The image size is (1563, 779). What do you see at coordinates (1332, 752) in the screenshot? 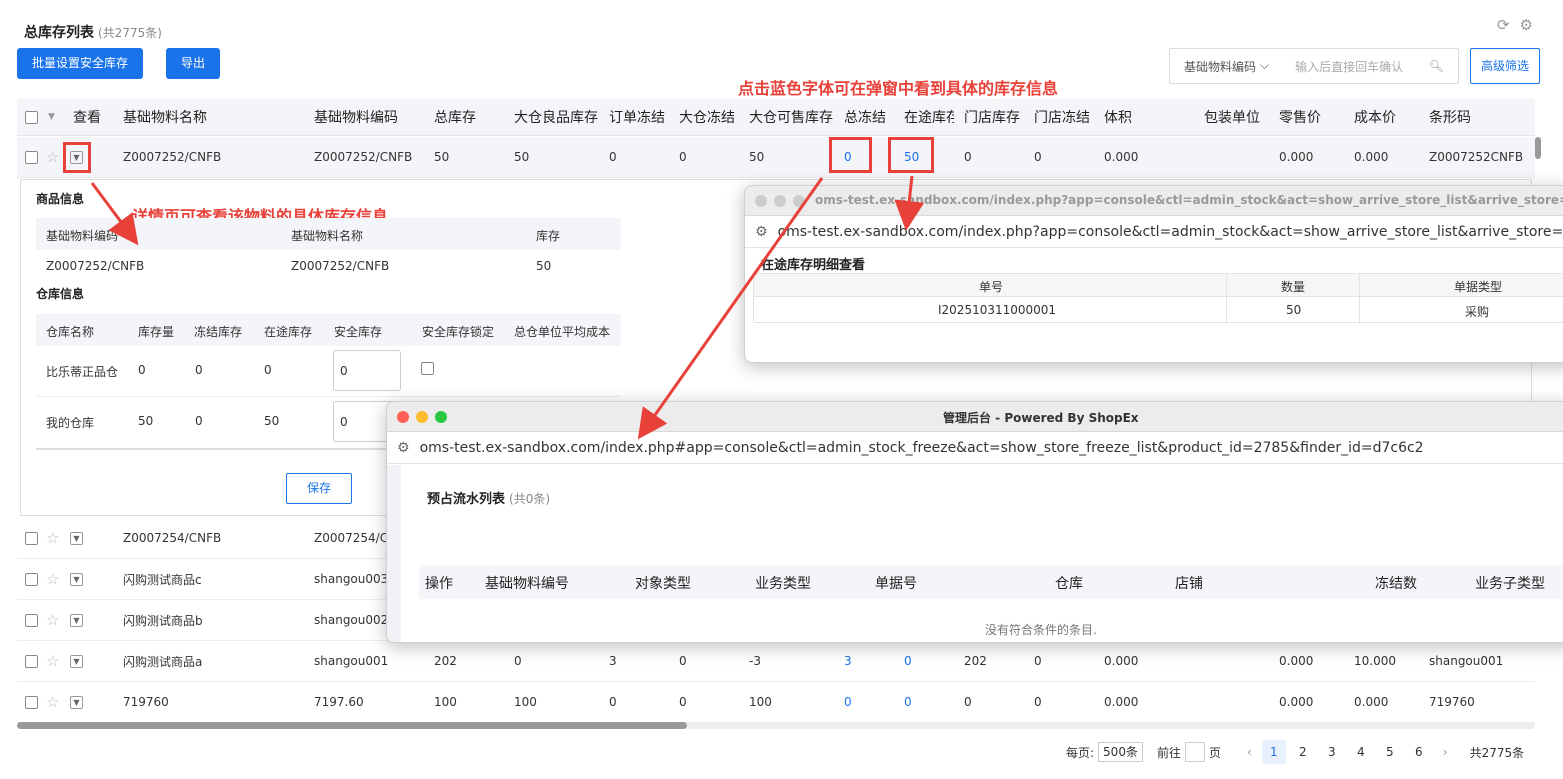
I see `page-3: 3` at bounding box center [1332, 752].